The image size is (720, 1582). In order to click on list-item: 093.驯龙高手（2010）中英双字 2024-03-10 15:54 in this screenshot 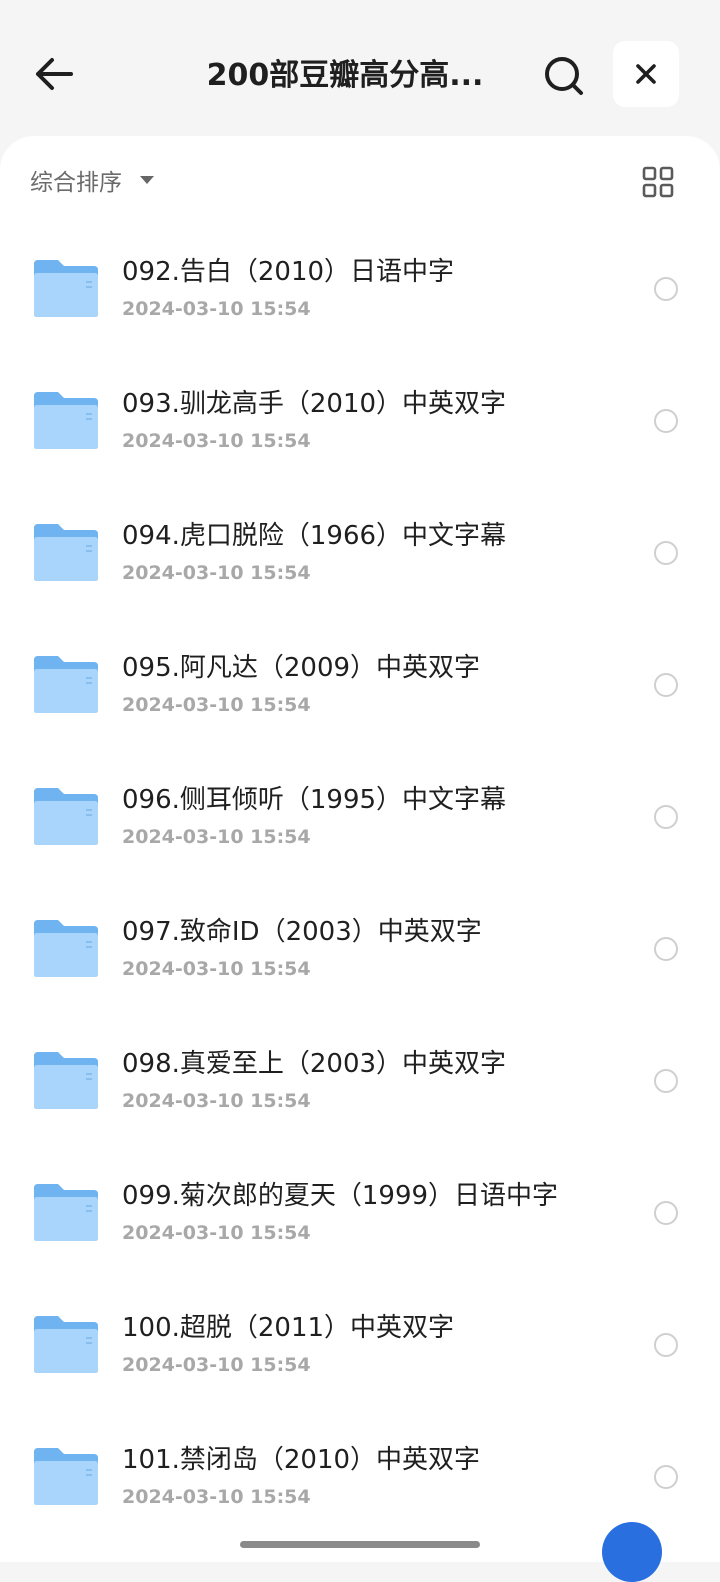, I will do `click(360, 430)`.